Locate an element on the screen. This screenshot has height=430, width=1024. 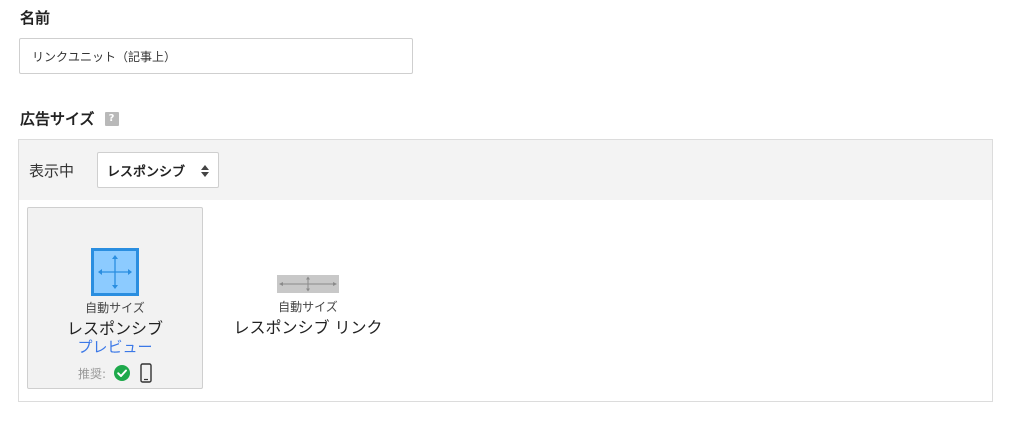
responsive-icon-wrap is located at coordinates (115, 272).